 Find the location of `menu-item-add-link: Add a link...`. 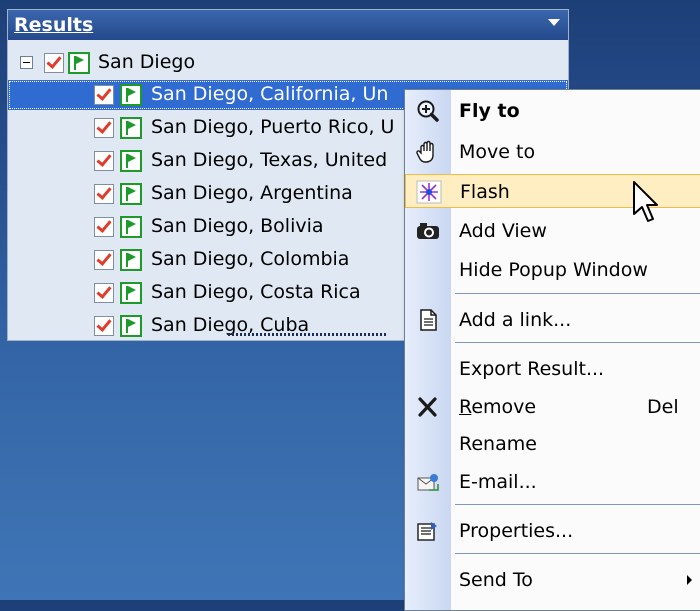

menu-item-add-link: Add a link... is located at coordinates (552, 320).